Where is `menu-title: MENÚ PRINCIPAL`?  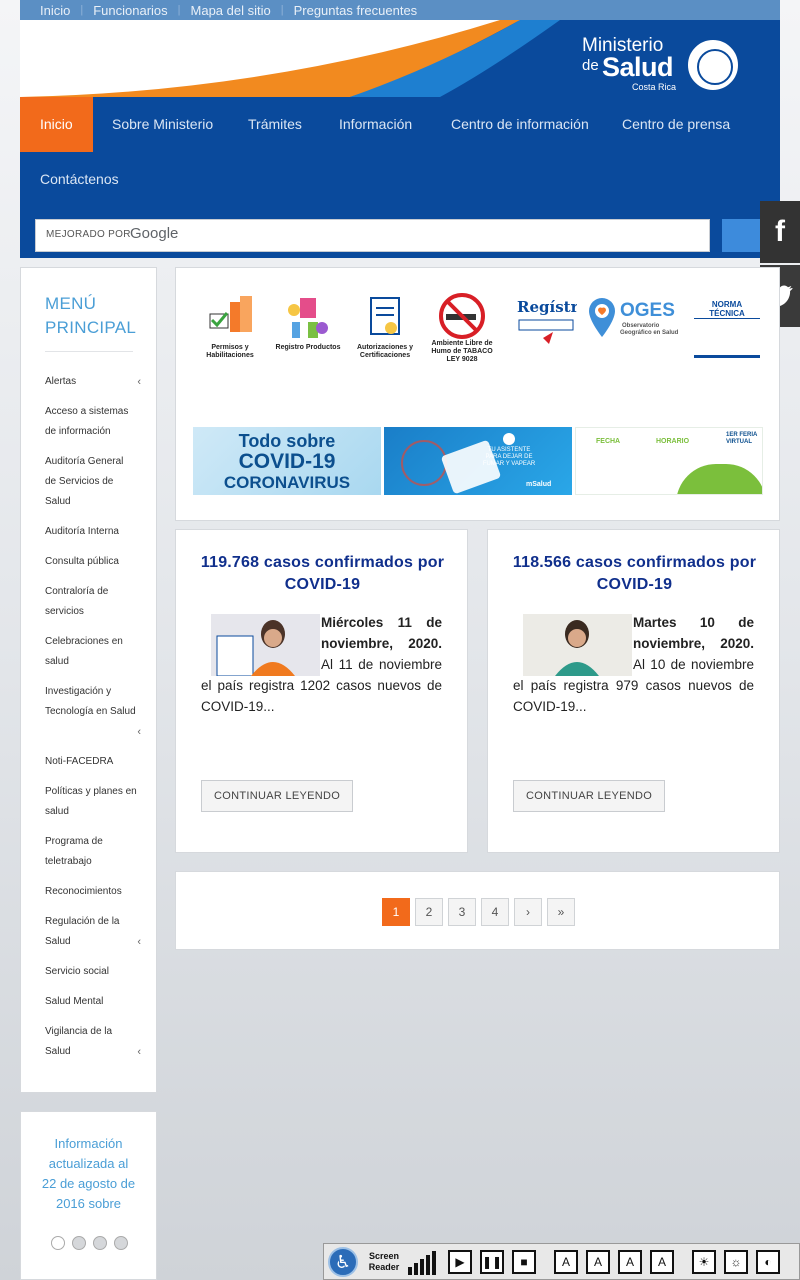
menu-title: MENÚ PRINCIPAL is located at coordinates (91, 315).